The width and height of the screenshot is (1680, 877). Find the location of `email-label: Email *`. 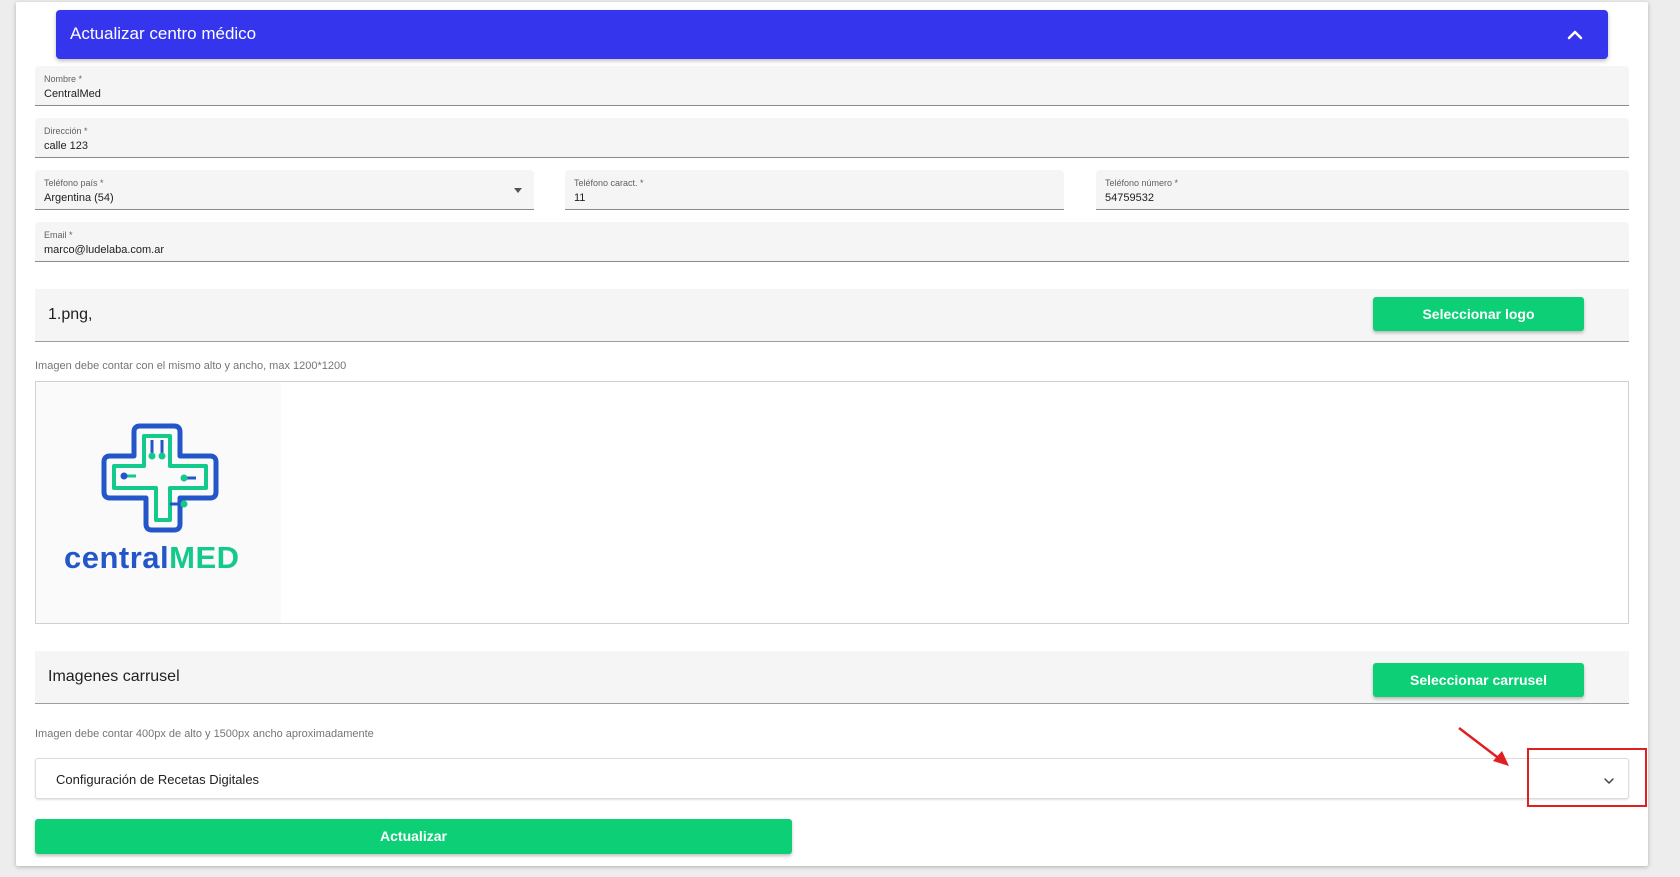

email-label: Email * is located at coordinates (58, 235).